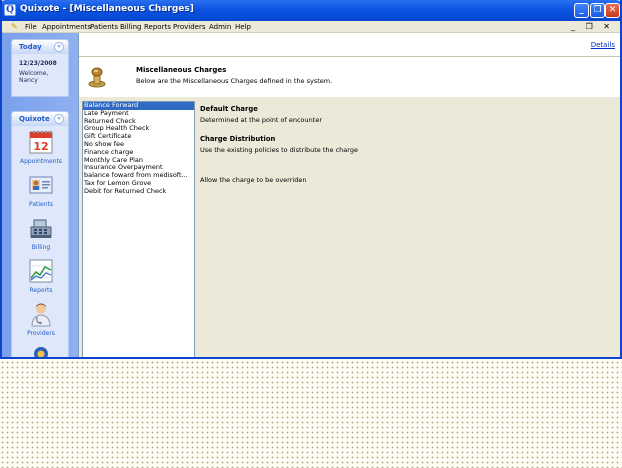 The height and width of the screenshot is (468, 622). I want to click on list-item: Returned Check, so click(138, 122).